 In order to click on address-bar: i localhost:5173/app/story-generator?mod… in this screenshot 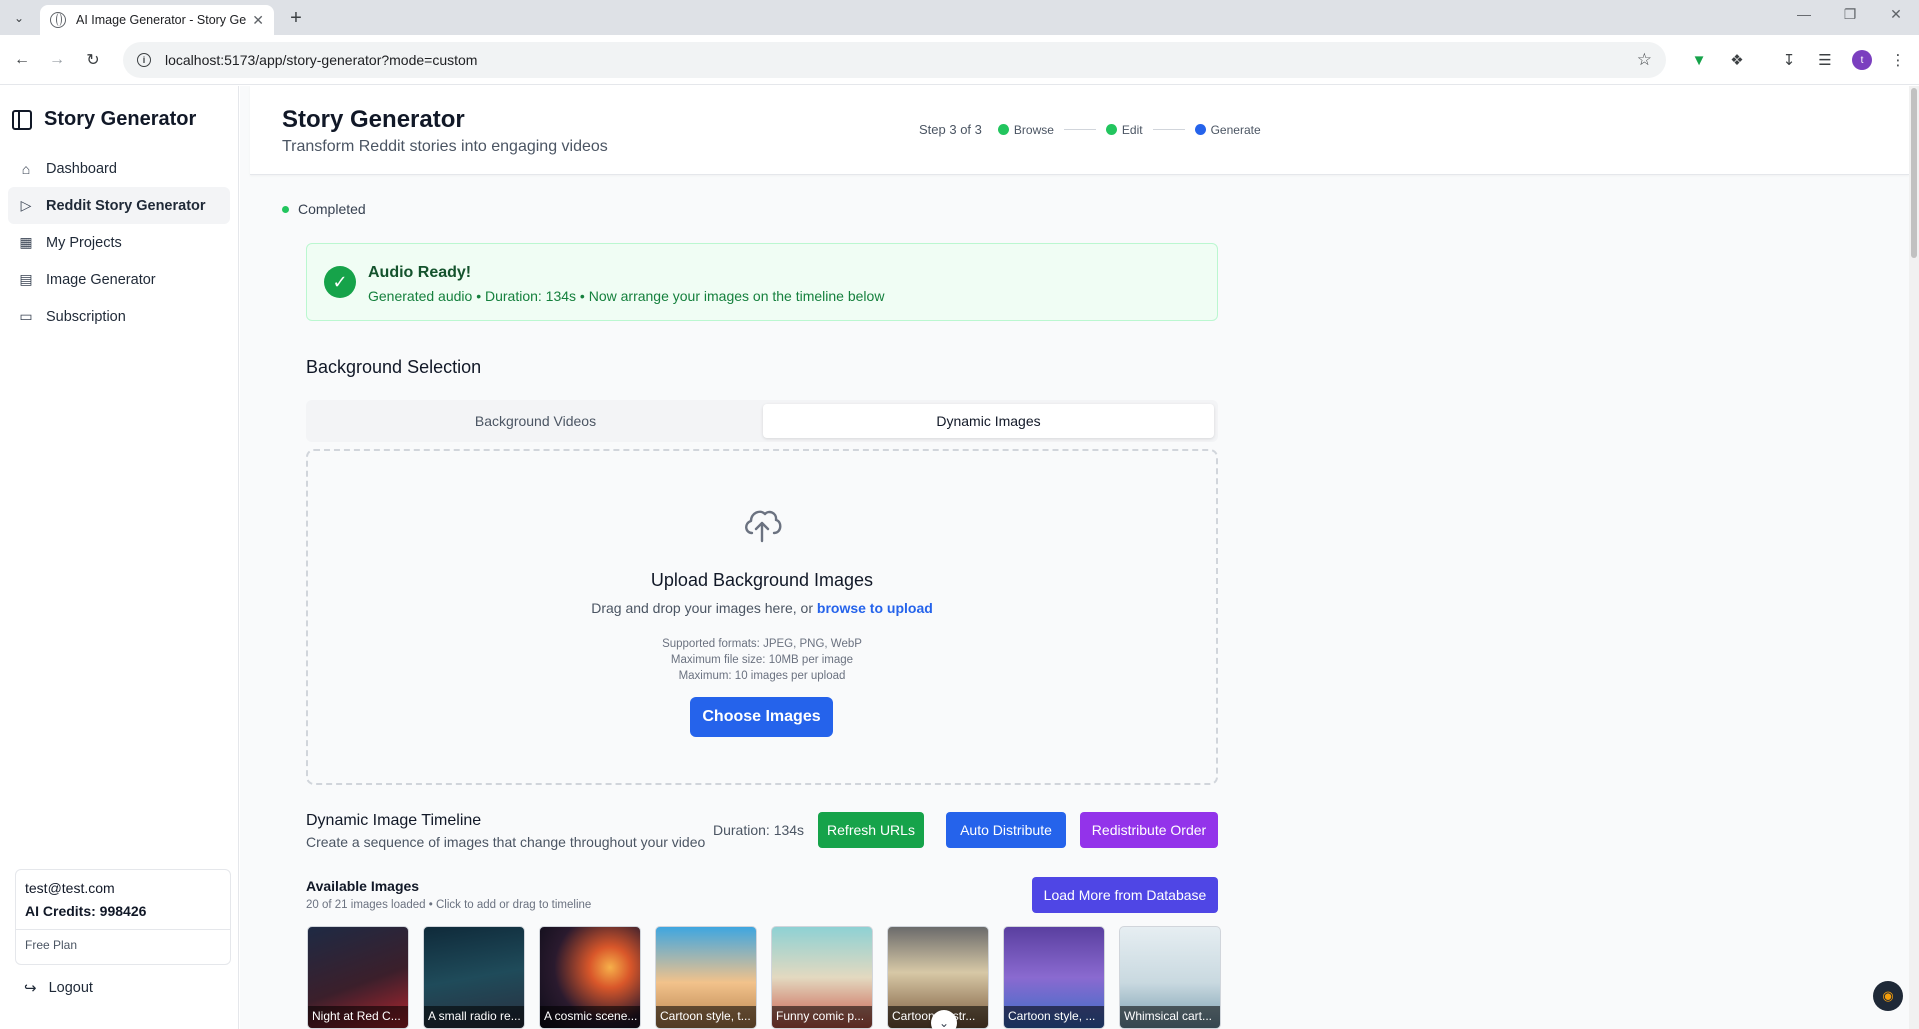, I will do `click(894, 60)`.